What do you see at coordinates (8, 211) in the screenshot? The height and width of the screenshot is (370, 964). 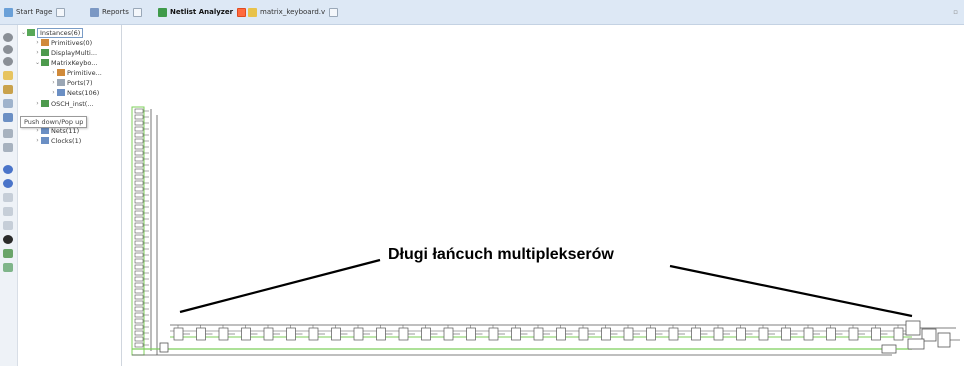 I see `stop-icon` at bounding box center [8, 211].